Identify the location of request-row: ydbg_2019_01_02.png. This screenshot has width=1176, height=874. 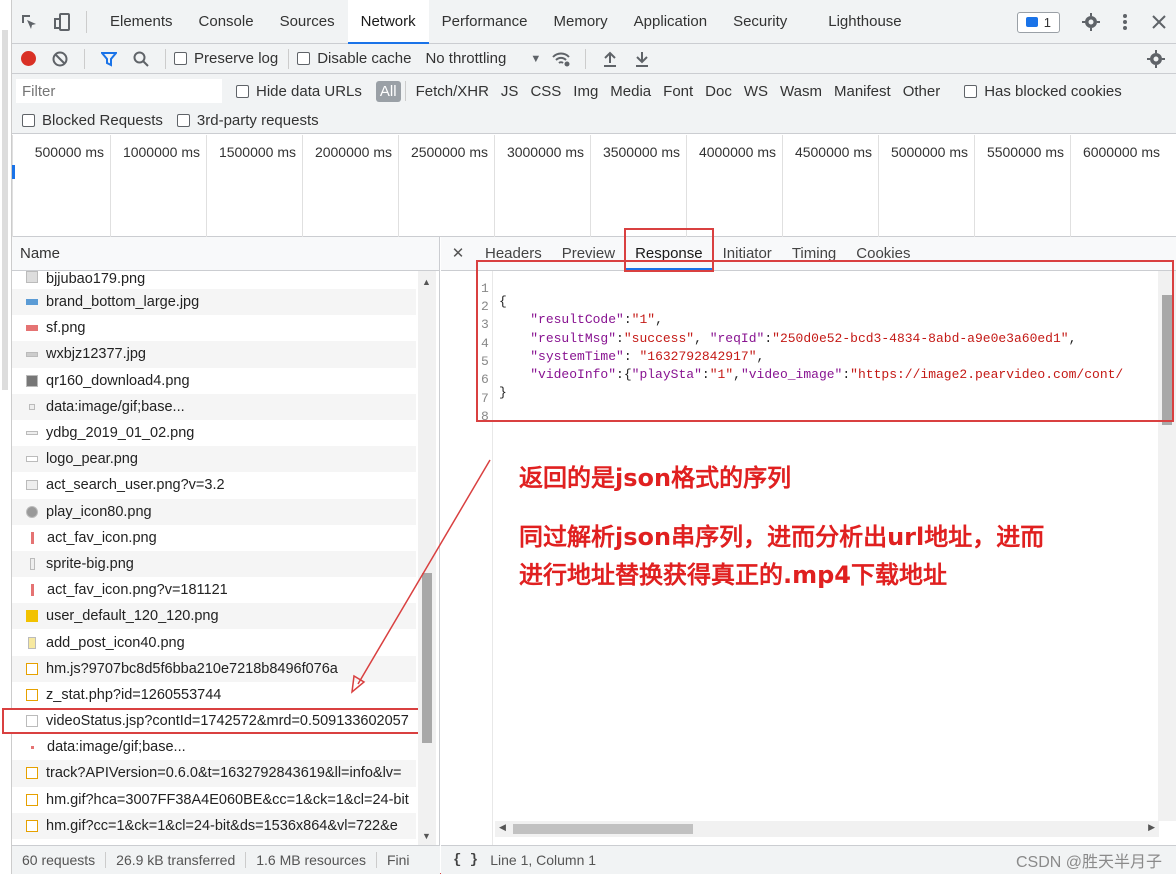
(214, 433).